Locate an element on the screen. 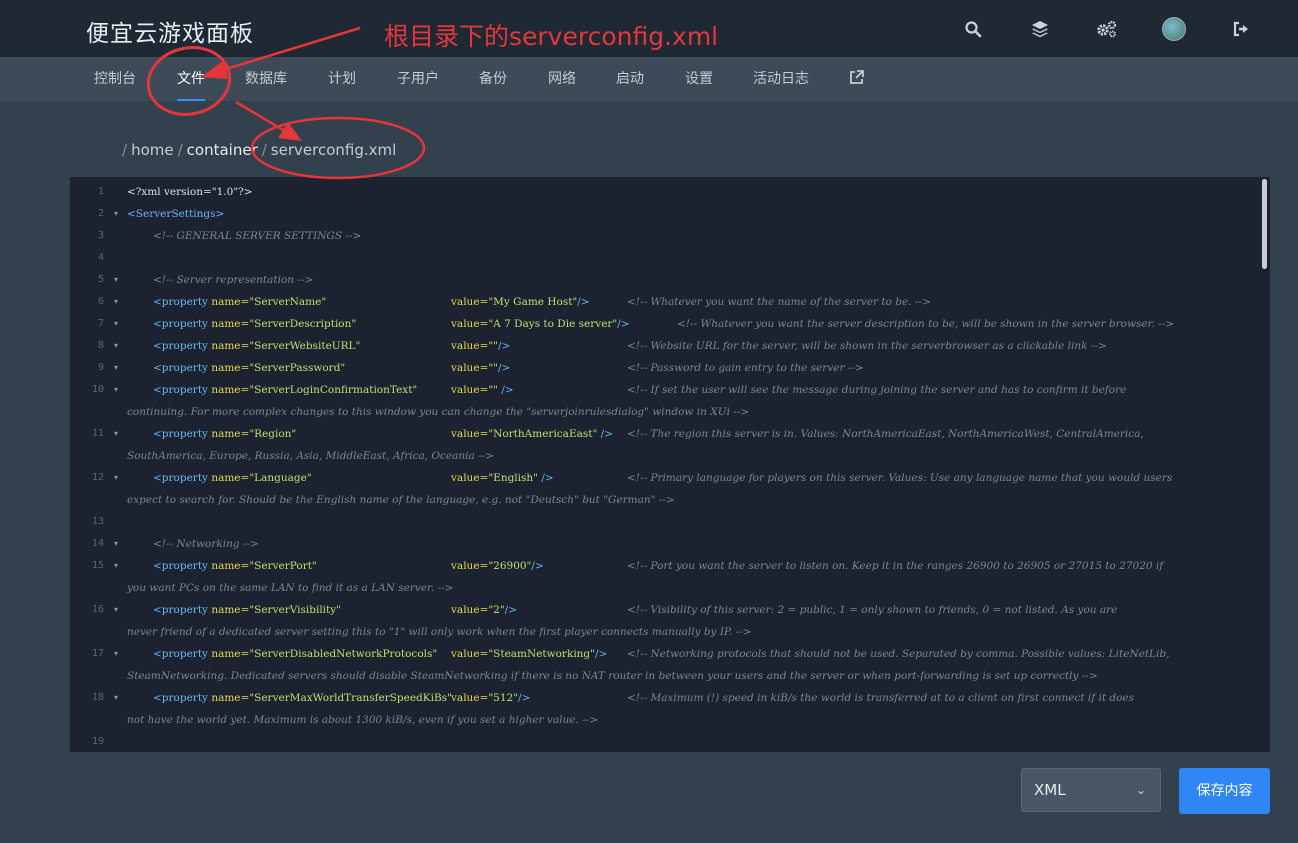  code-line: 19 is located at coordinates (666, 741).